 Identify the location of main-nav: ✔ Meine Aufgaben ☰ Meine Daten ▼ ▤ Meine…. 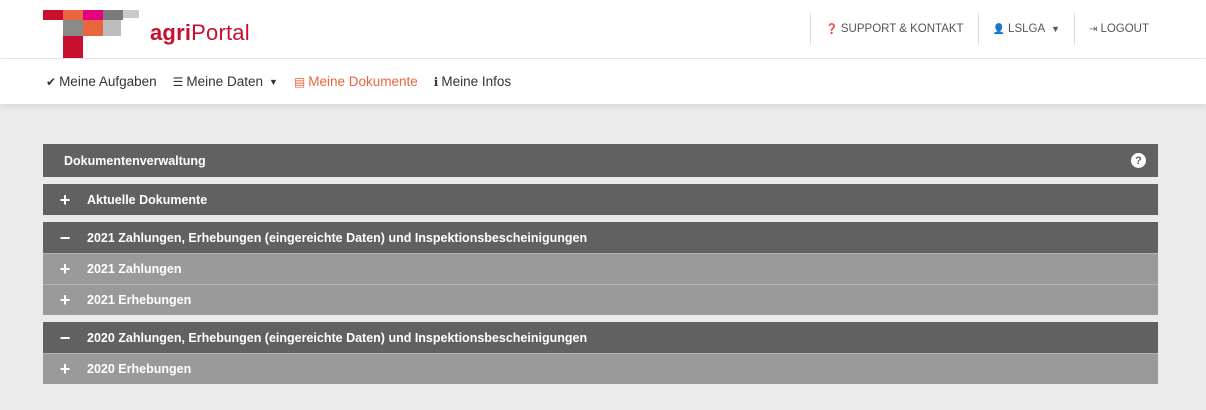
(603, 81).